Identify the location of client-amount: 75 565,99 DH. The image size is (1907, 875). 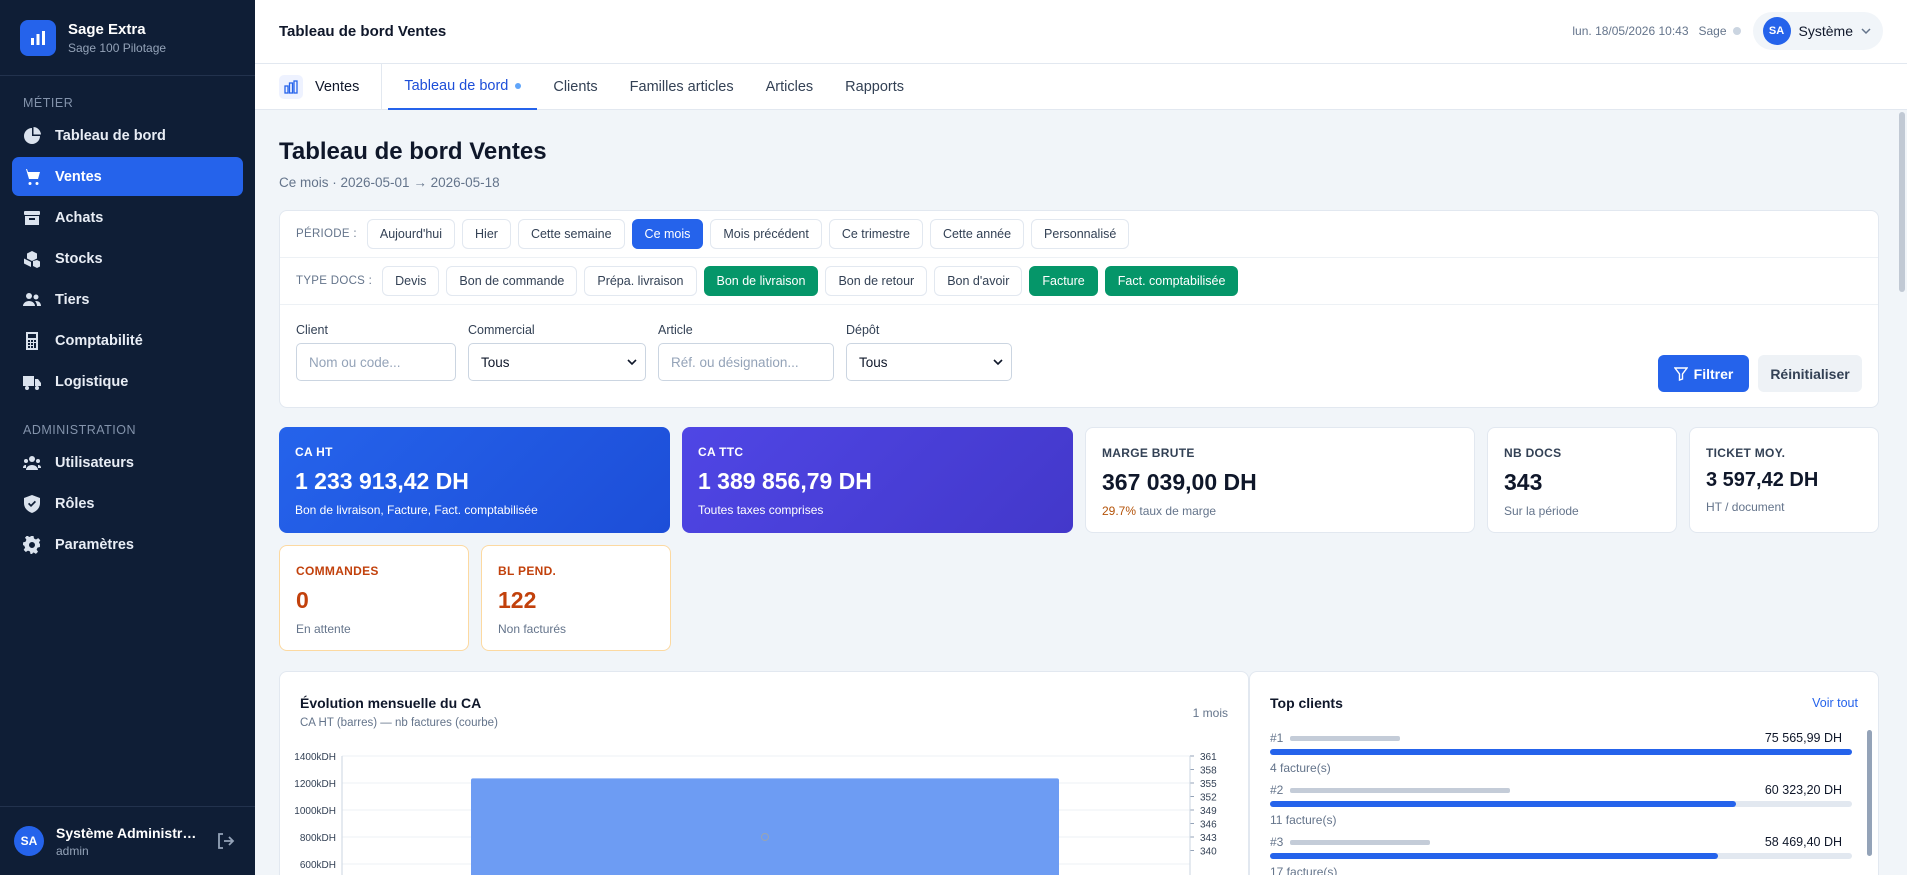
(1803, 738).